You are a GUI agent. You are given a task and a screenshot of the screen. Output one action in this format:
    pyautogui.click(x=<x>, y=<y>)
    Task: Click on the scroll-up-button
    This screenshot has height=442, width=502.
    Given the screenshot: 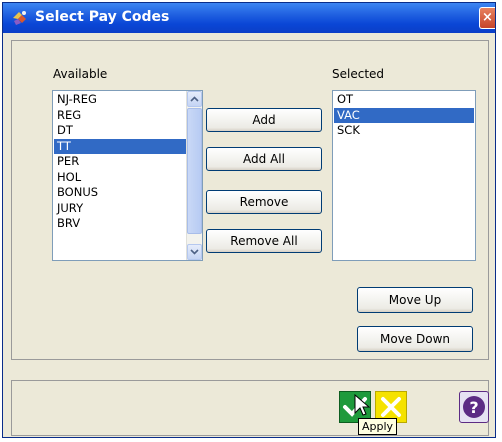 What is the action you would take?
    pyautogui.click(x=194, y=99)
    